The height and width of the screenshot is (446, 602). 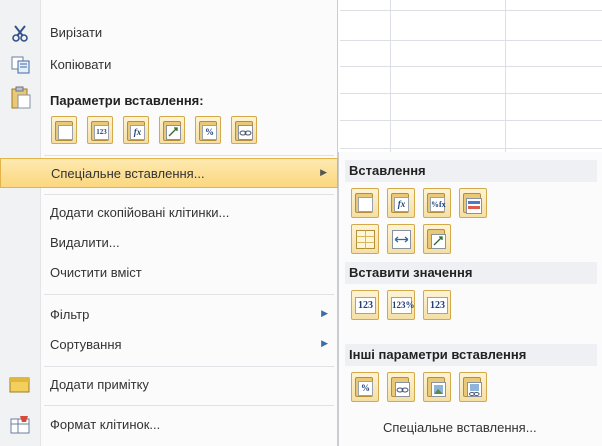 What do you see at coordinates (169, 385) in the screenshot?
I see `add-comment-menu-item: Додати примітку` at bounding box center [169, 385].